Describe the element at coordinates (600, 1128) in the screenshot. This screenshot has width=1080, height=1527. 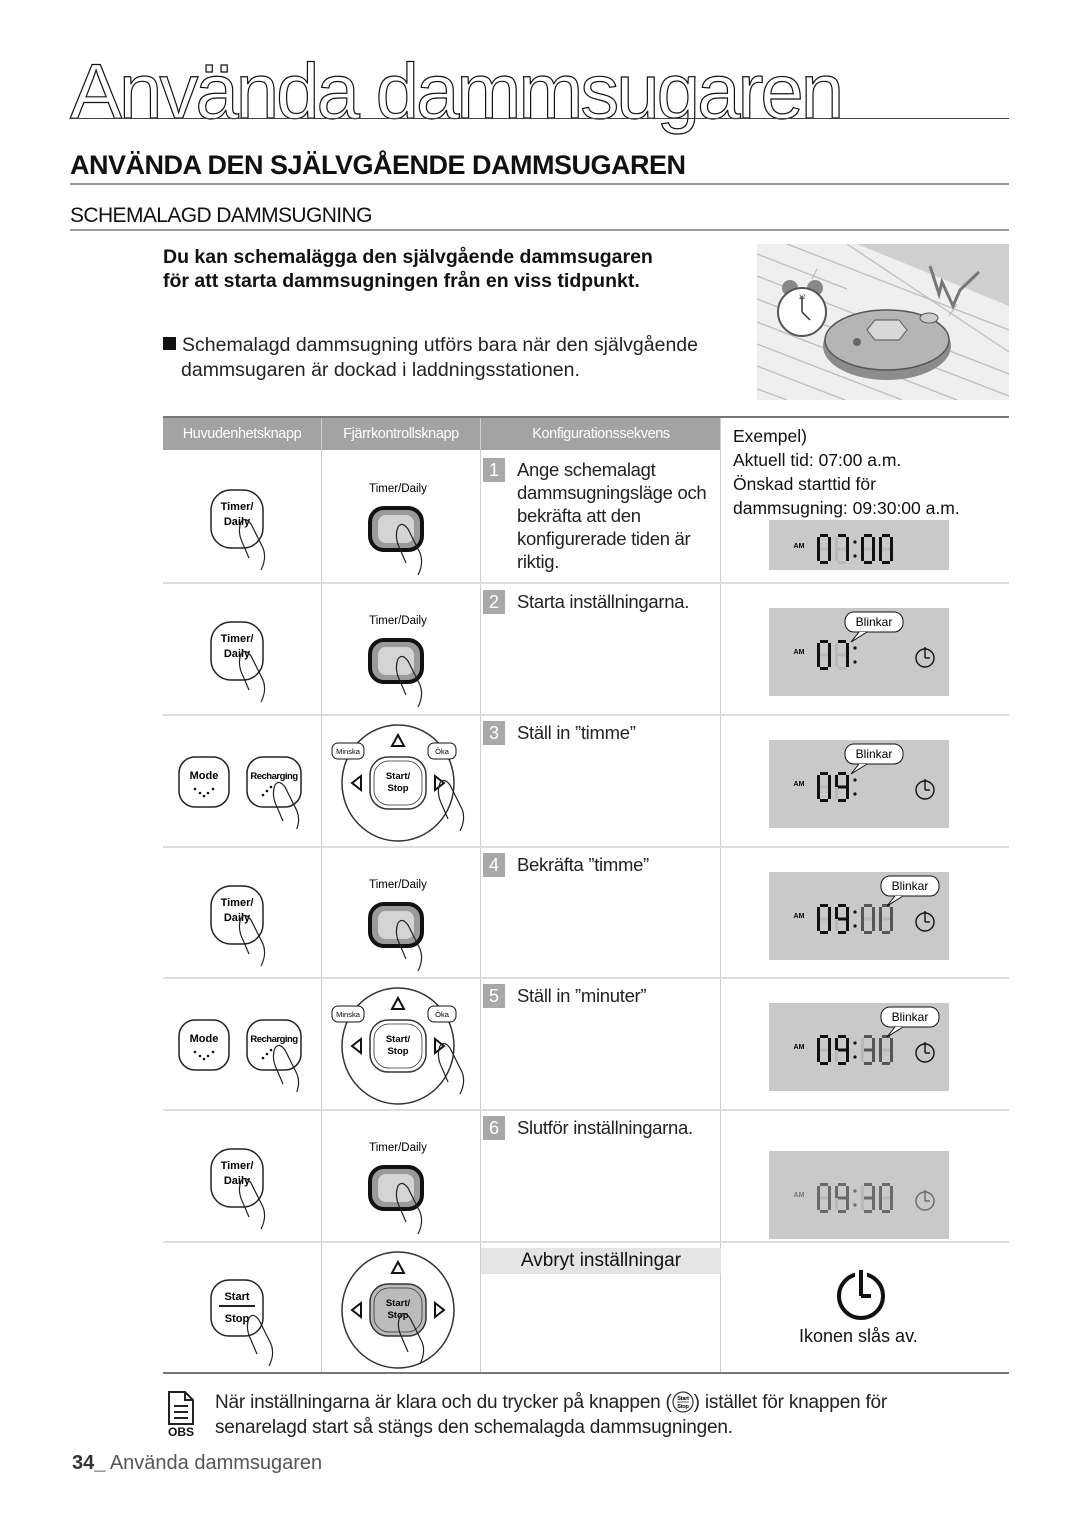
I see `step-6: 6 Slutför inställningarna.` at that location.